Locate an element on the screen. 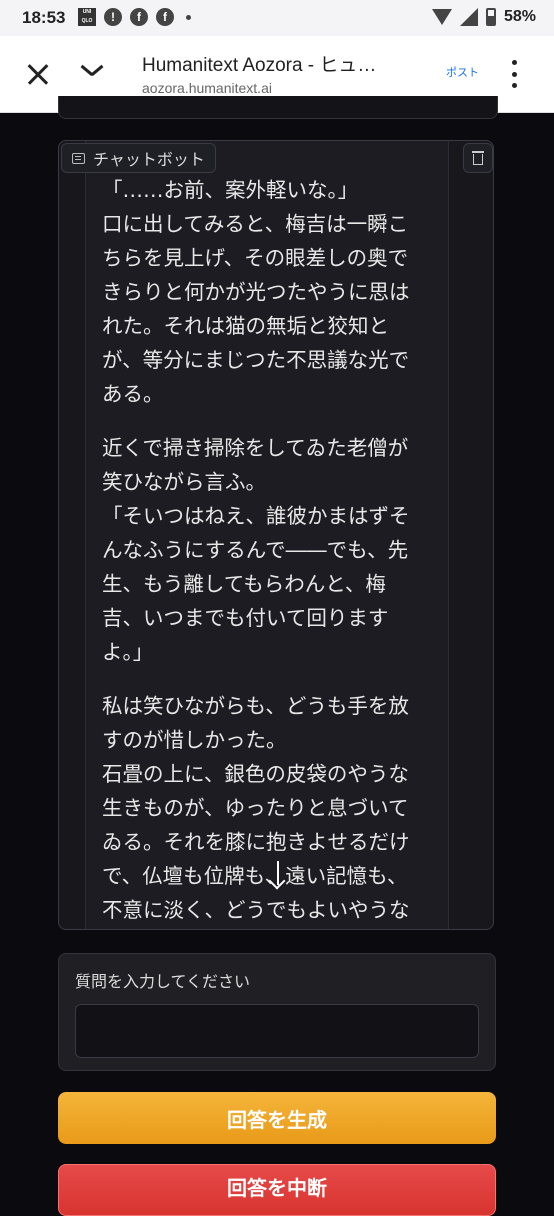 Image resolution: width=554 pixels, height=1216 pixels. message-line: きらりと何かが光つたやうに思は is located at coordinates (256, 292).